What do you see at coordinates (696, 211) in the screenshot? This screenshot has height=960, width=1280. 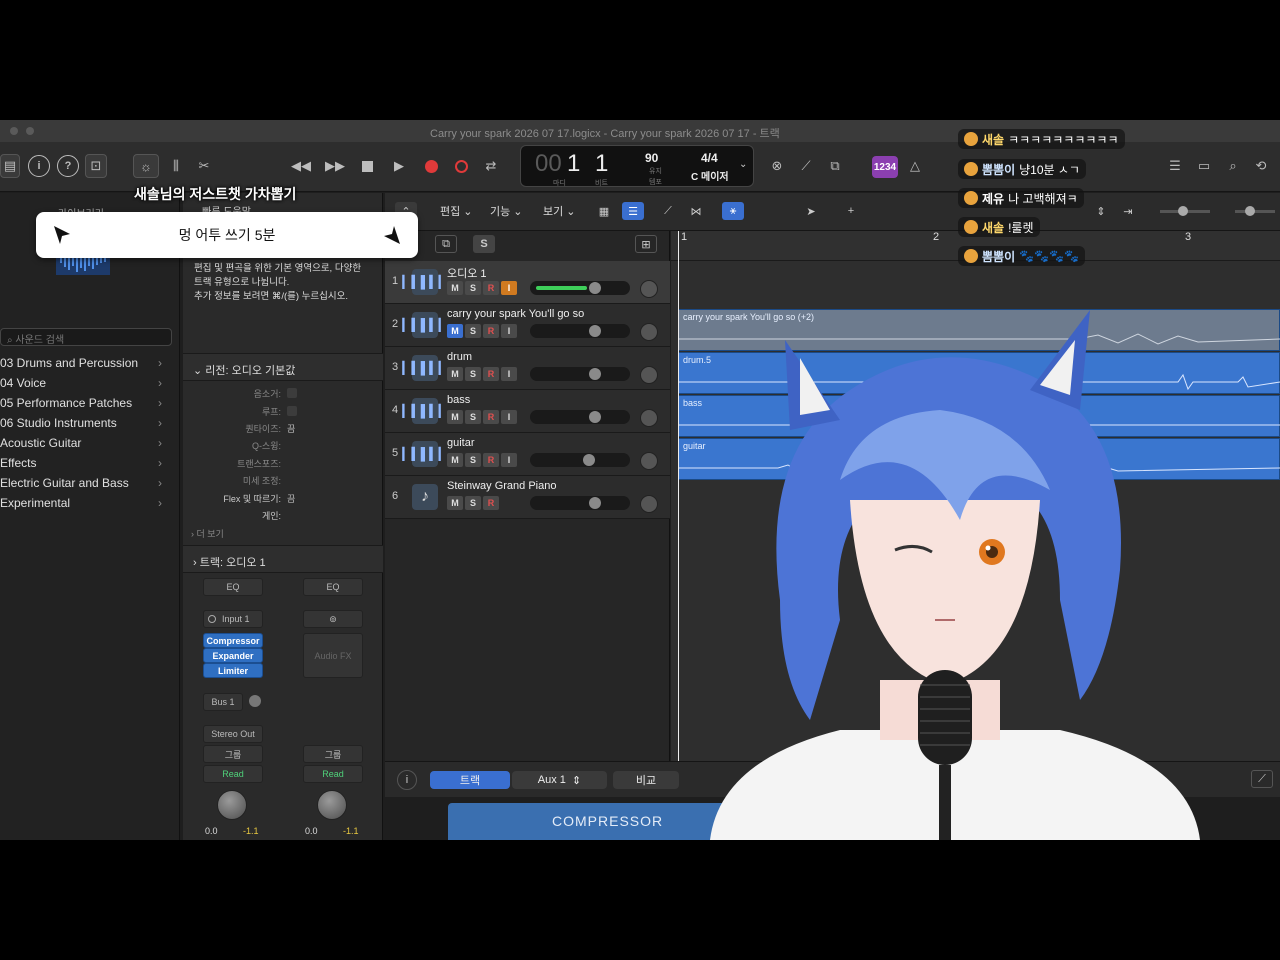 I see `flex-icon: ⋈` at bounding box center [696, 211].